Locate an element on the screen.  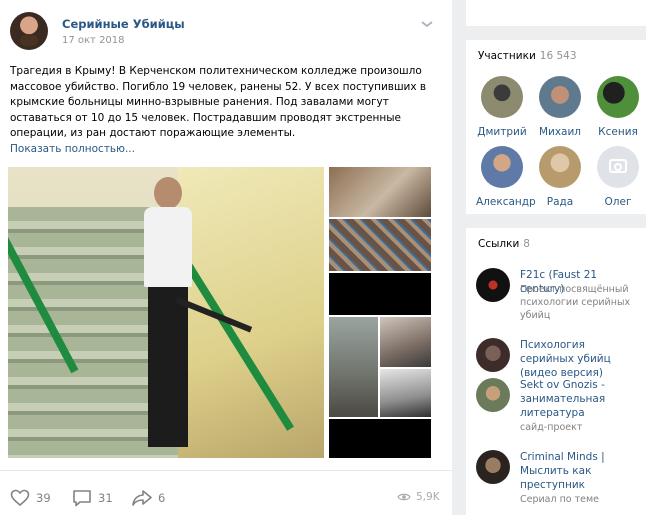
comment-button: 31 is located at coordinates (92, 498).